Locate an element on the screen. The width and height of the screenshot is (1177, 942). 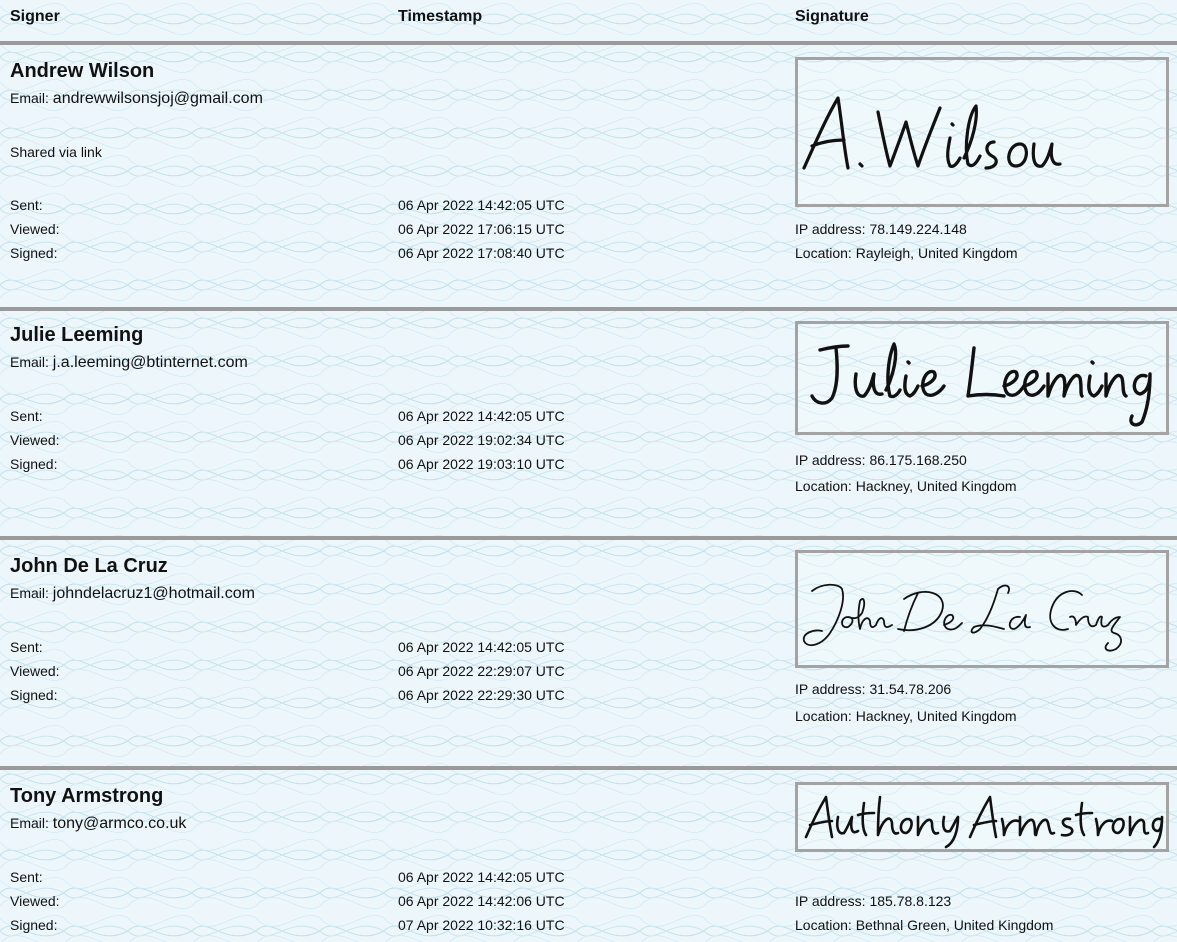
signer-email: Email: tony@armco.co.uk is located at coordinates (98, 824).